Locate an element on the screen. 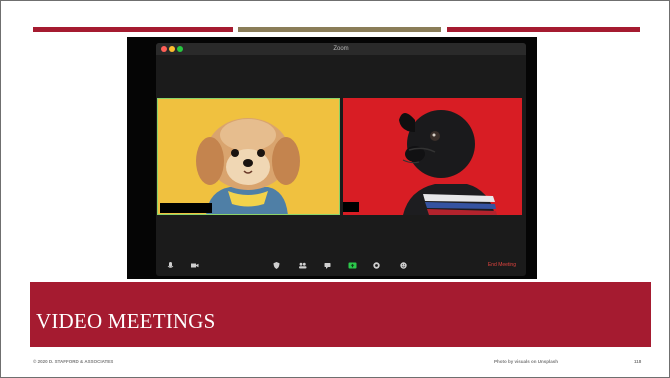  end-meeting-button: End Meeting is located at coordinates (502, 265).